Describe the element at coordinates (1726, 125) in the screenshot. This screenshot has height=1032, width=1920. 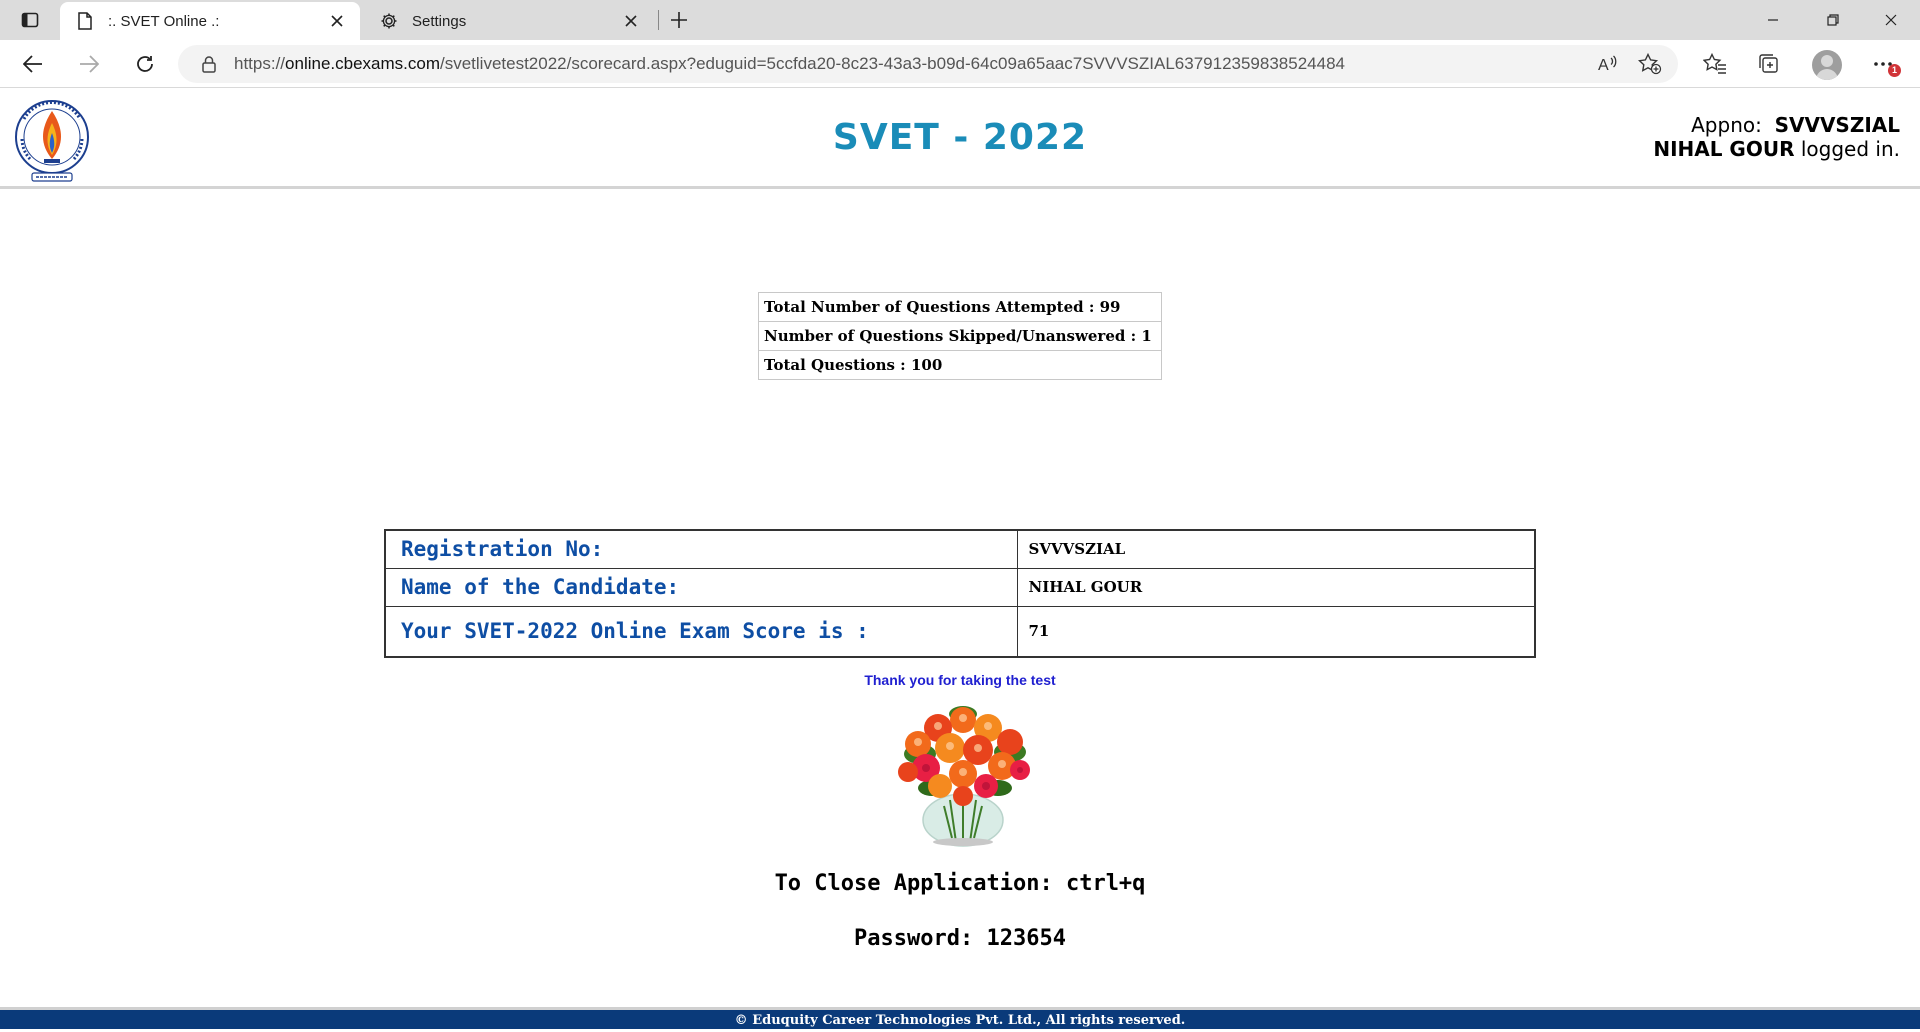
I see `appno-label: Appno:` at that location.